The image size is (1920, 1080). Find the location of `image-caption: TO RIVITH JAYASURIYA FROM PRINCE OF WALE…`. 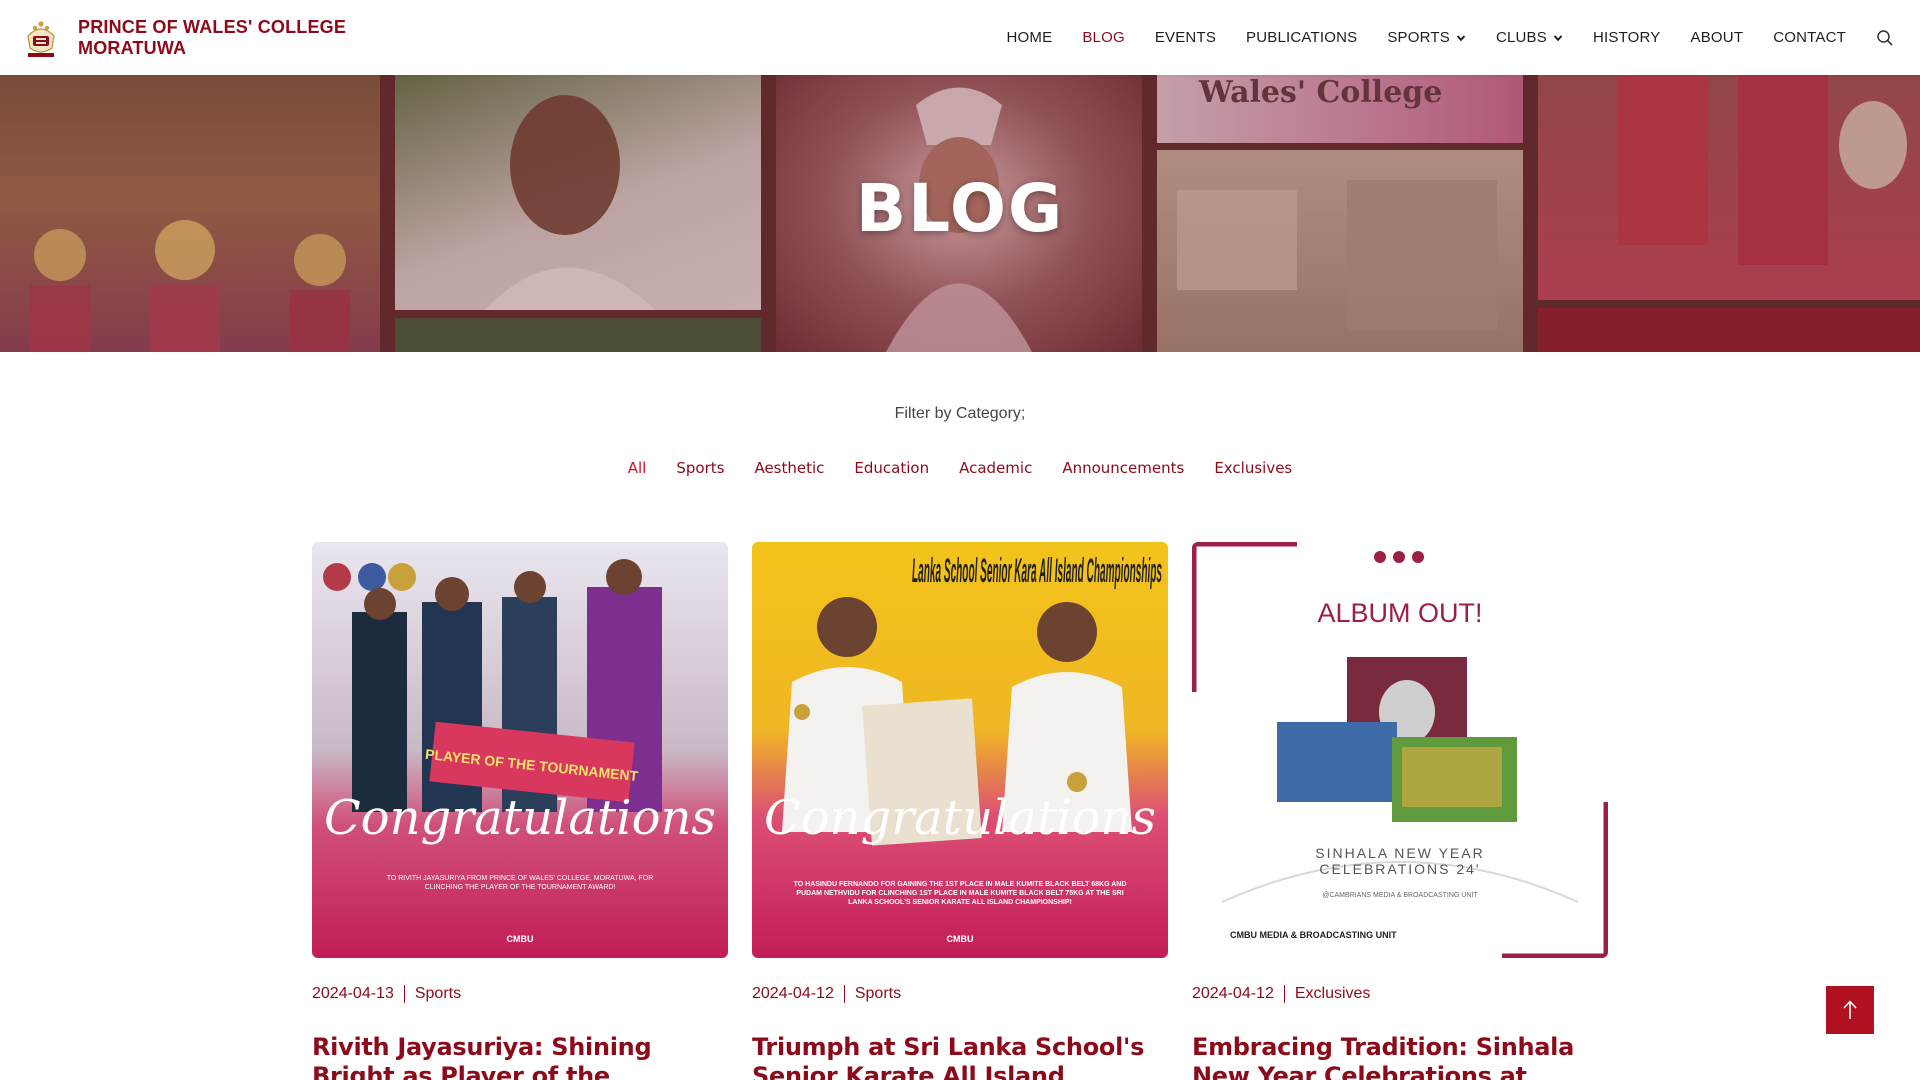

image-caption: TO RIVITH JAYASURIYA FROM PRINCE OF WALE… is located at coordinates (520, 883).